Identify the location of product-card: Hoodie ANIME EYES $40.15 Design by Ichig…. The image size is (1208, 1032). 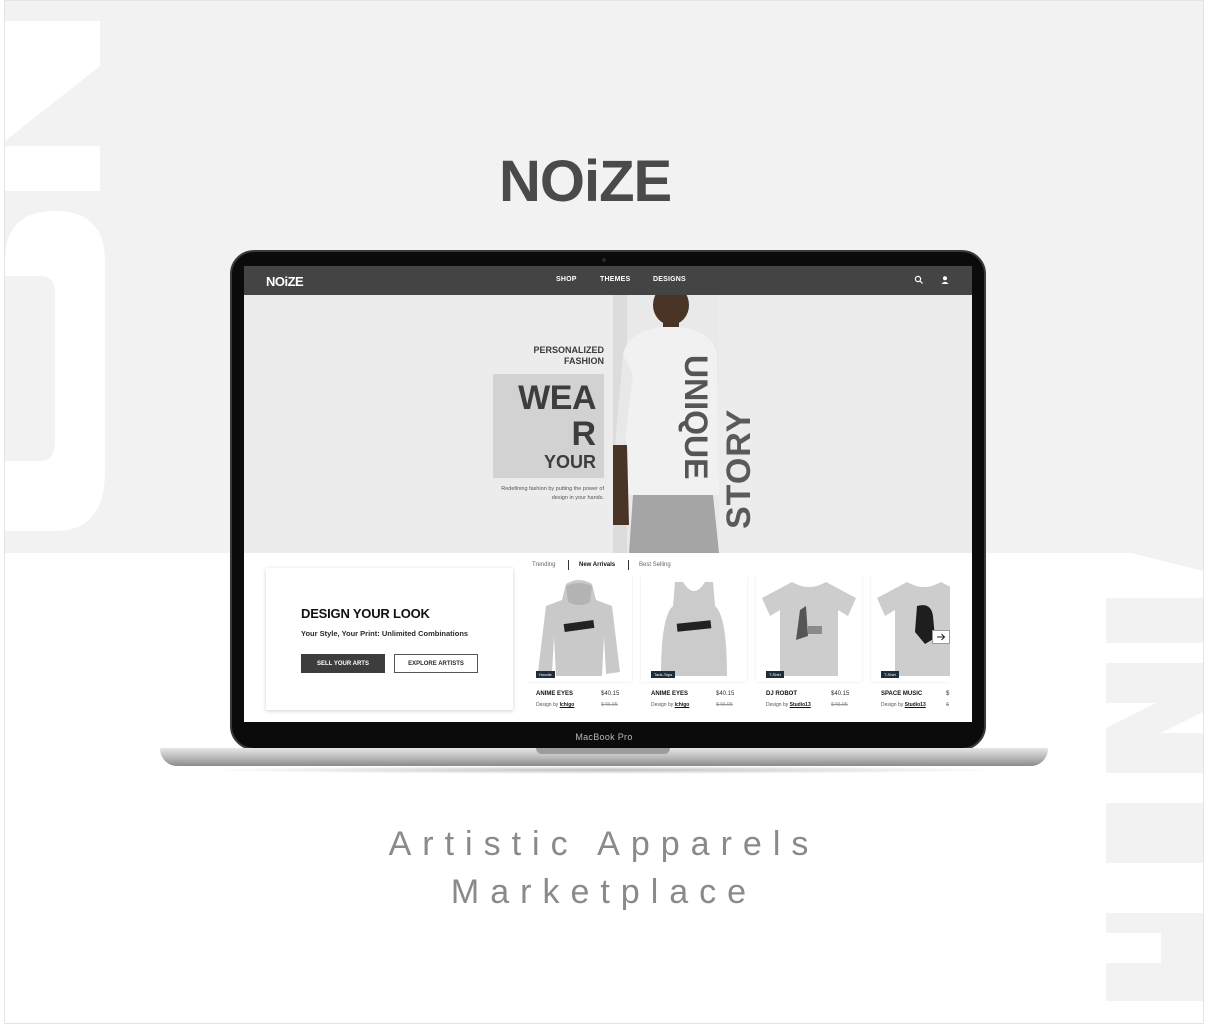
(579, 646).